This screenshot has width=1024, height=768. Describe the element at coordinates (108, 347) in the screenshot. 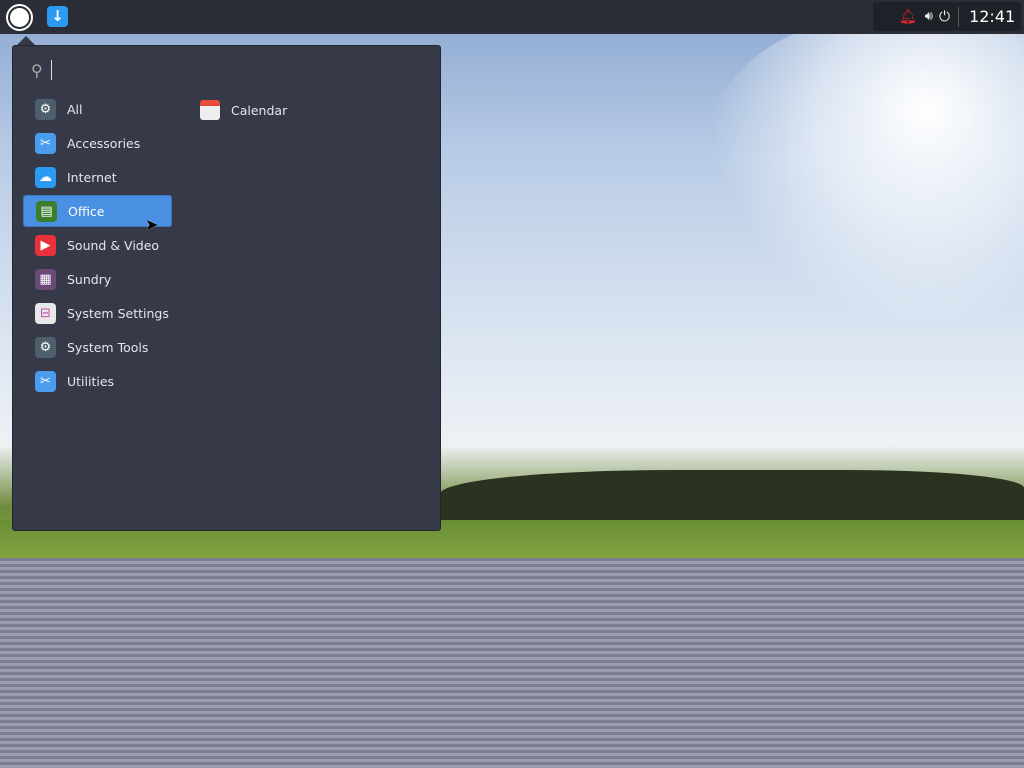

I see `category-label: System Tools` at that location.